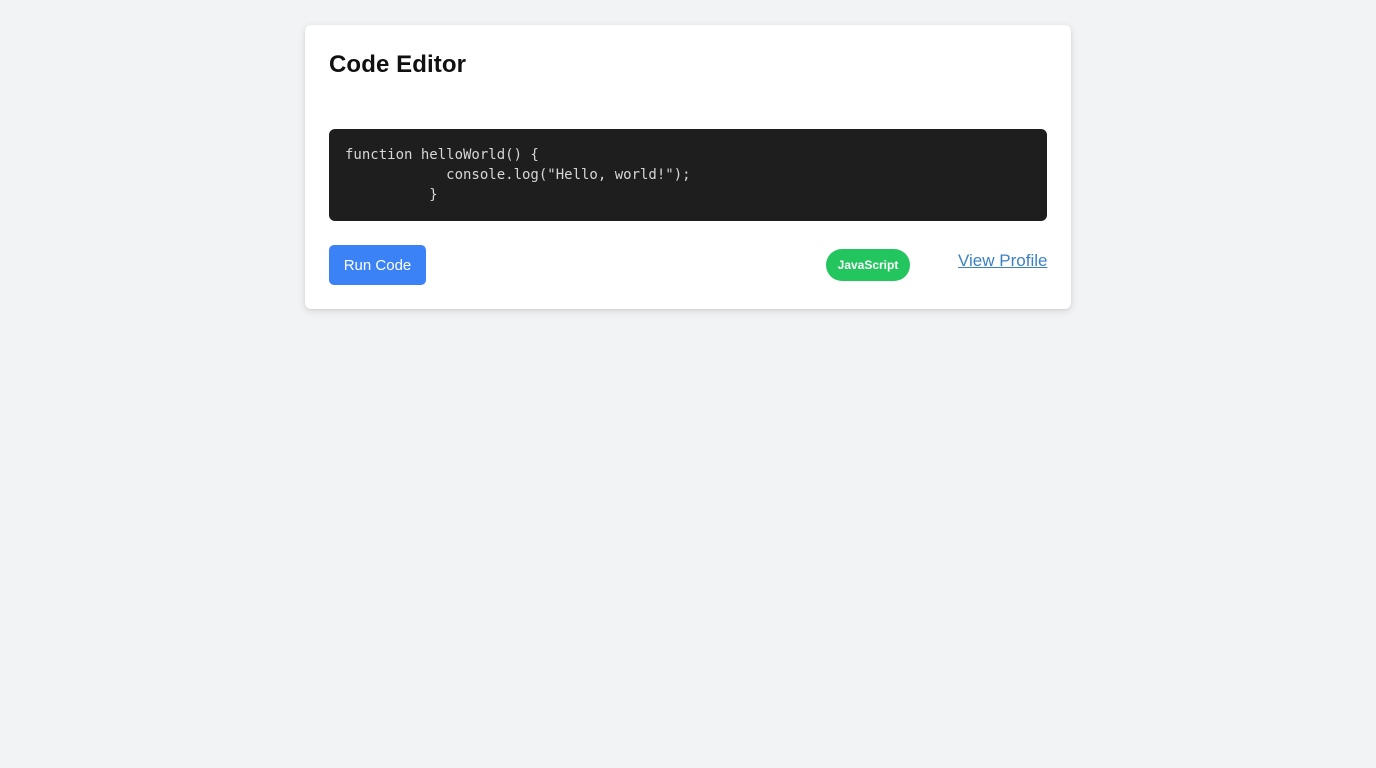 Image resolution: width=1376 pixels, height=768 pixels. What do you see at coordinates (377, 265) in the screenshot?
I see `run-code-button: Run Code` at bounding box center [377, 265].